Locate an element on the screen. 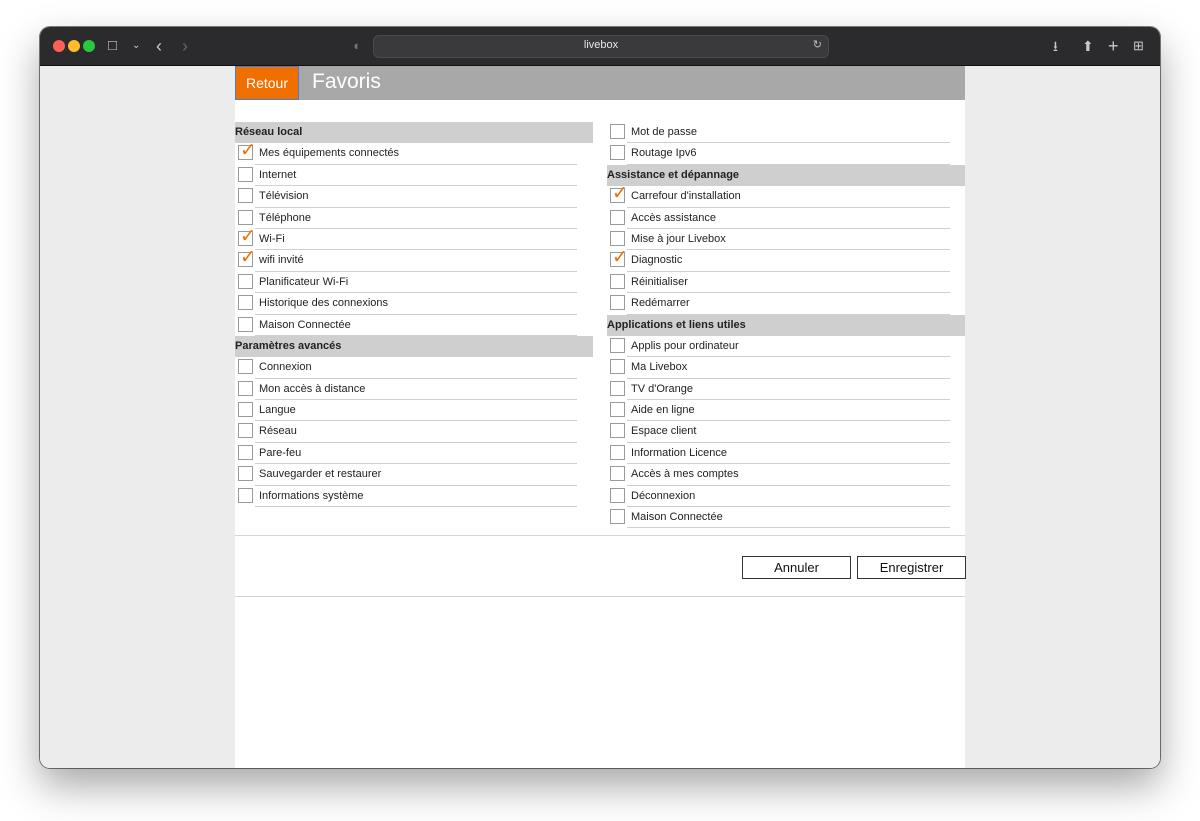 The height and width of the screenshot is (821, 1200). favorite-item-label: Planificateur Wi-Fi is located at coordinates (304, 281).